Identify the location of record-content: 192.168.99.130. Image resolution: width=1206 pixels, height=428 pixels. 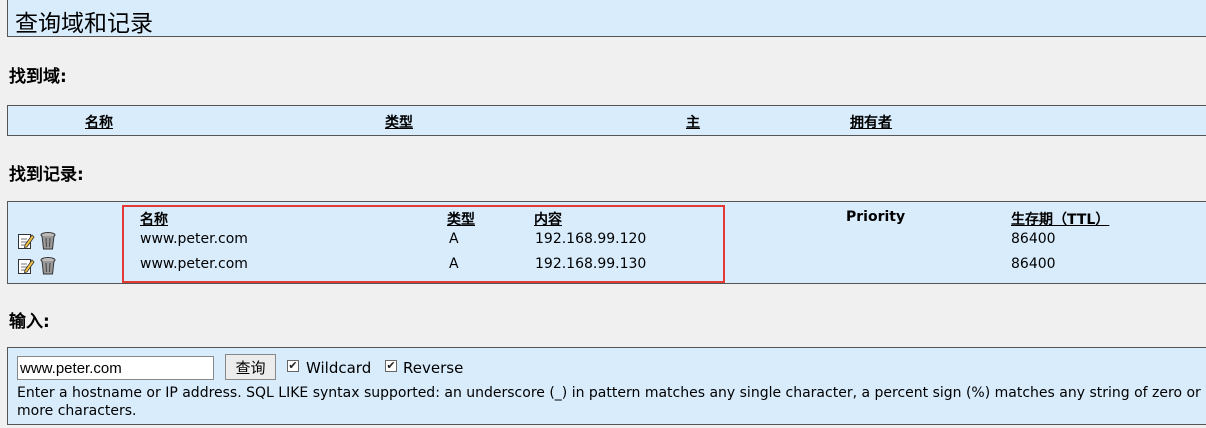
(591, 264).